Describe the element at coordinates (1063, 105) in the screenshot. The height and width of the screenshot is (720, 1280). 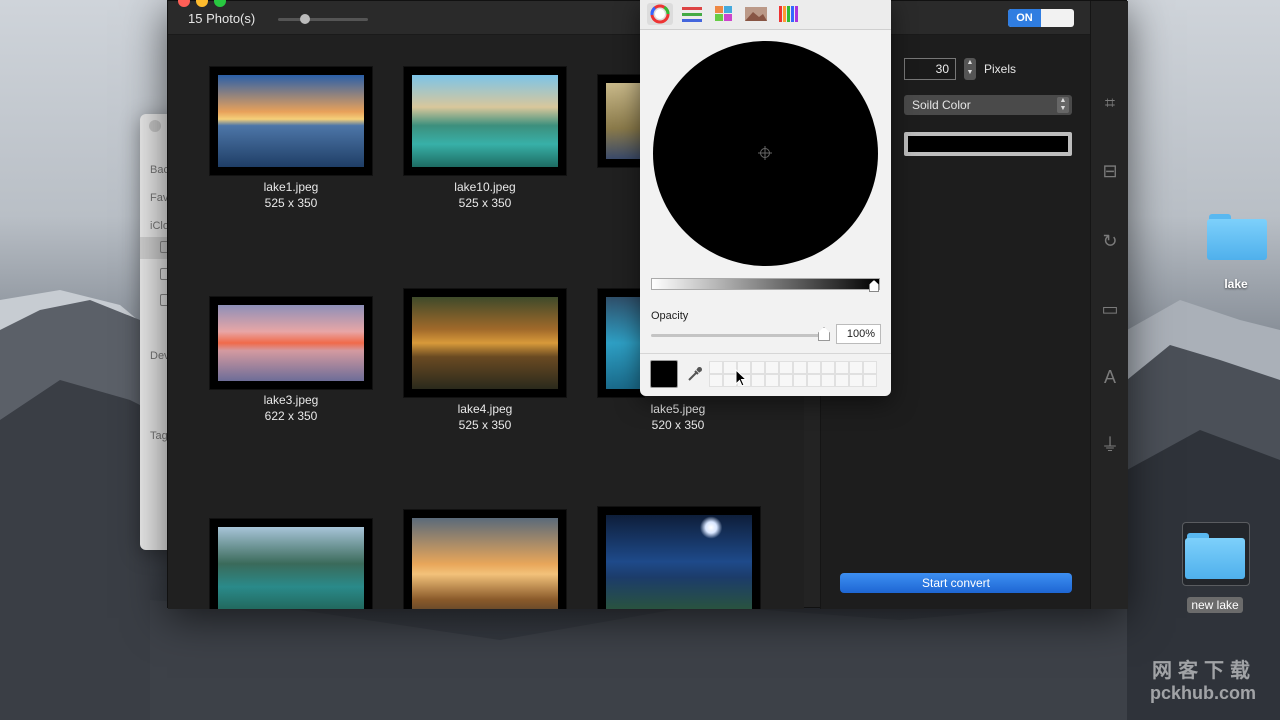
I see `chevron-updown-icon: ▲ ▼` at that location.